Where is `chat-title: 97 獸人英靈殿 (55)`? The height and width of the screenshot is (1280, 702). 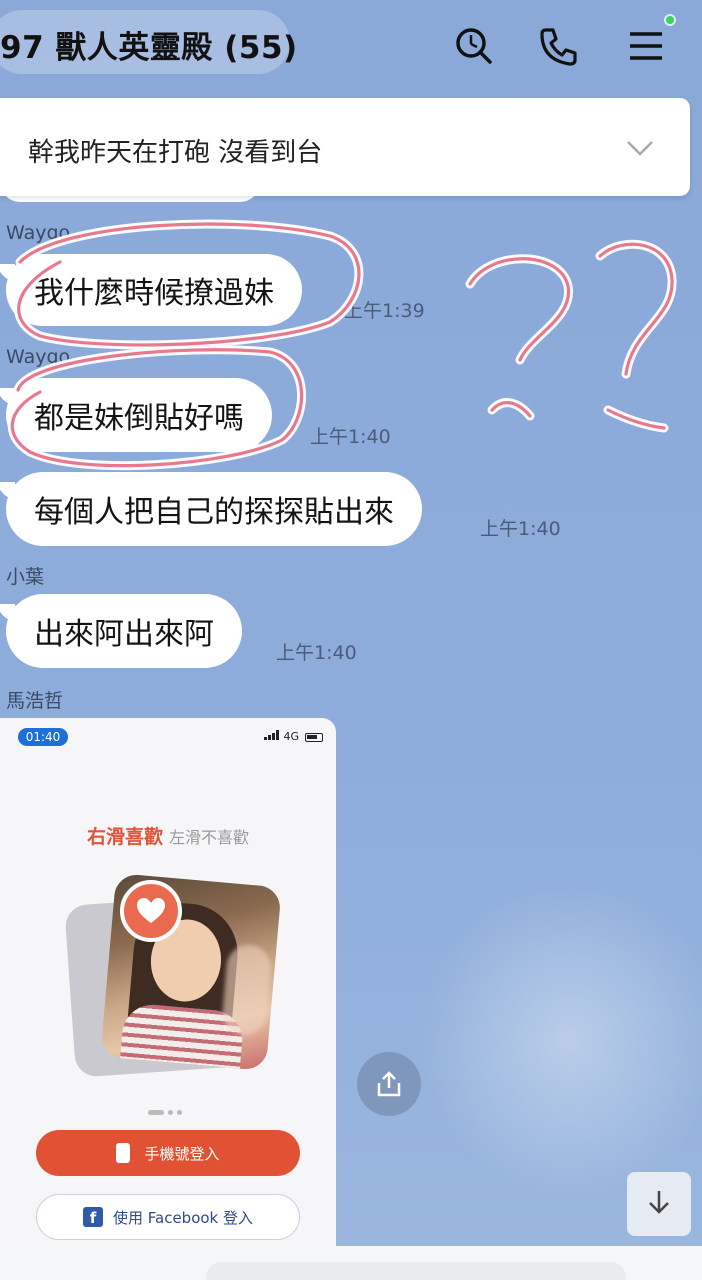
chat-title: 97 獸人英靈殿 (55) is located at coordinates (149, 44).